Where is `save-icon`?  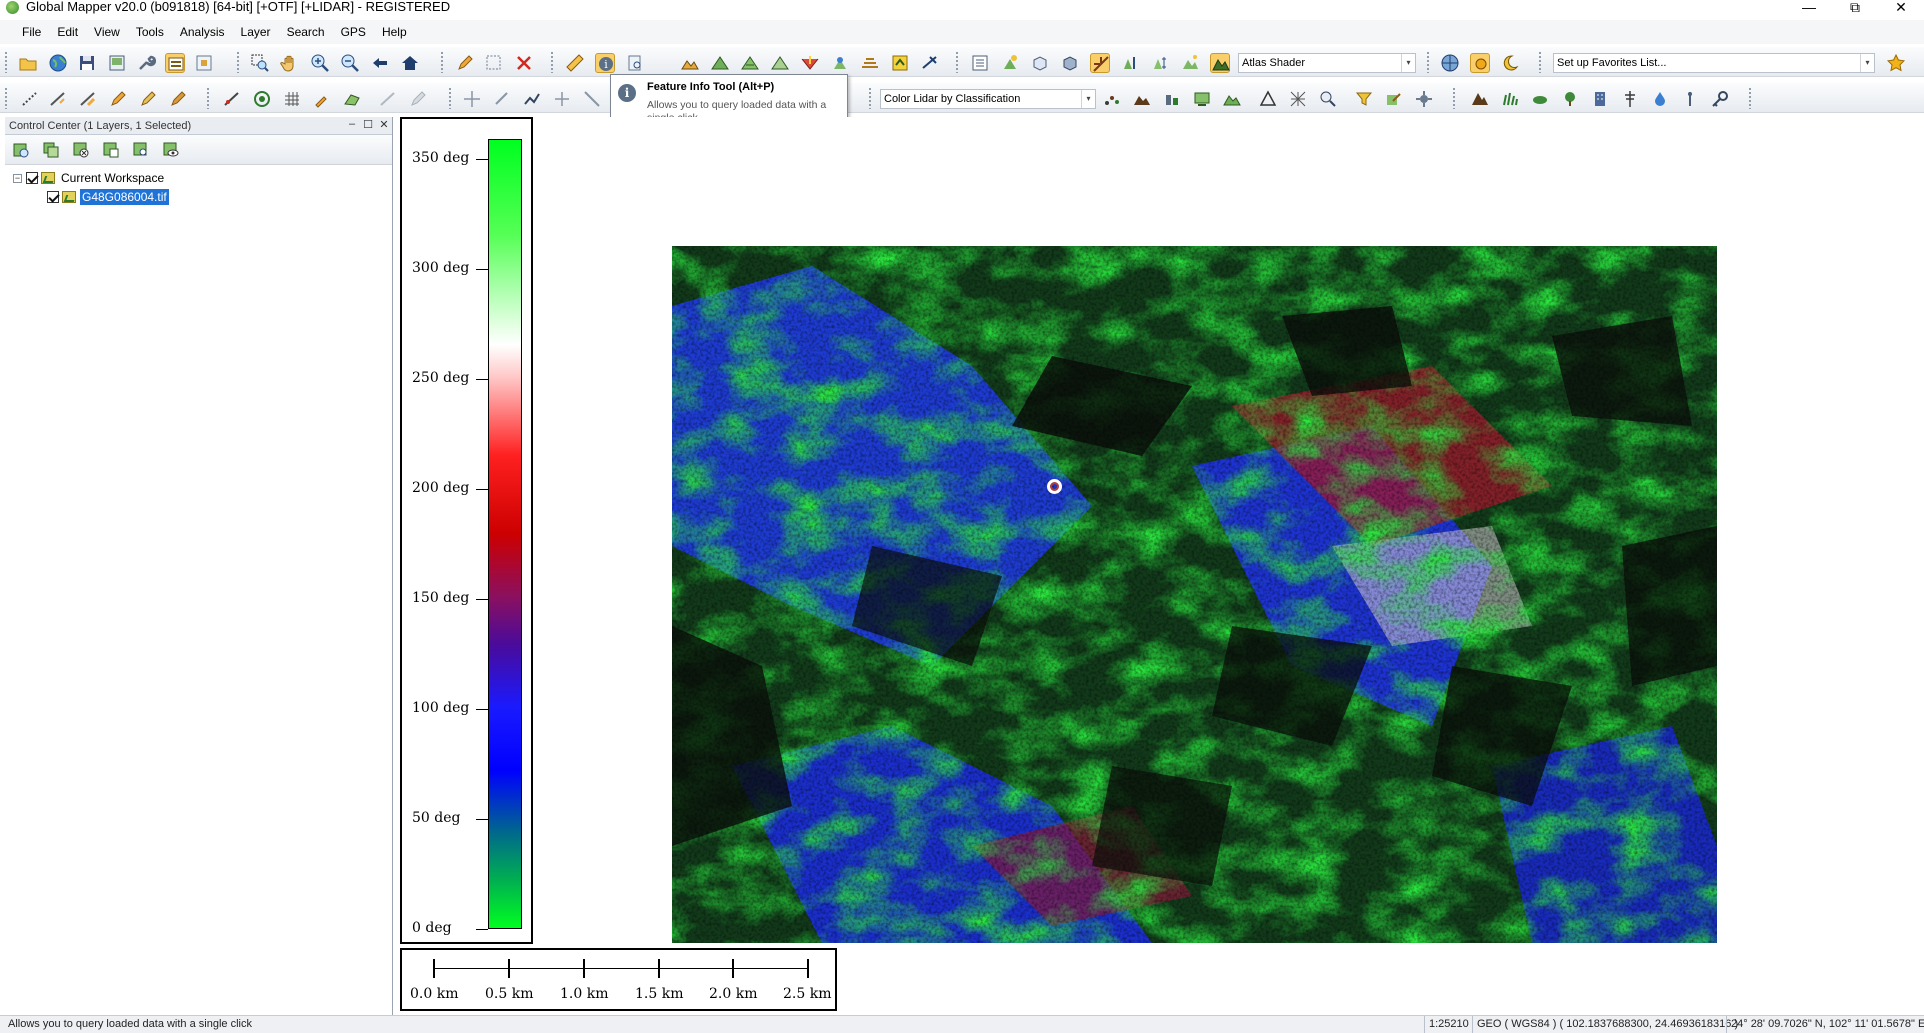
save-icon is located at coordinates (87, 63).